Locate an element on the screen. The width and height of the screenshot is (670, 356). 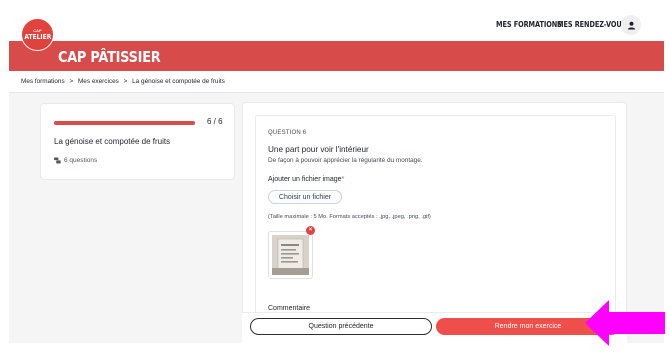
breadcrumb-item-current: La génoise et compotée de fruits is located at coordinates (178, 81).